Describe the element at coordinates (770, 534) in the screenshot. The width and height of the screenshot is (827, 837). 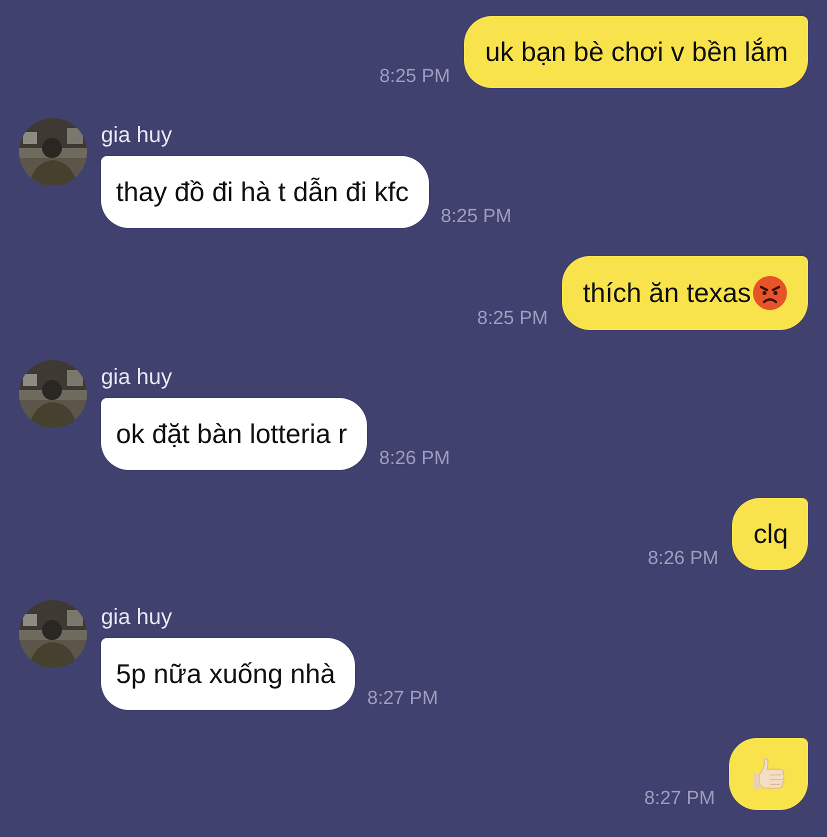
I see `message-text: clq` at that location.